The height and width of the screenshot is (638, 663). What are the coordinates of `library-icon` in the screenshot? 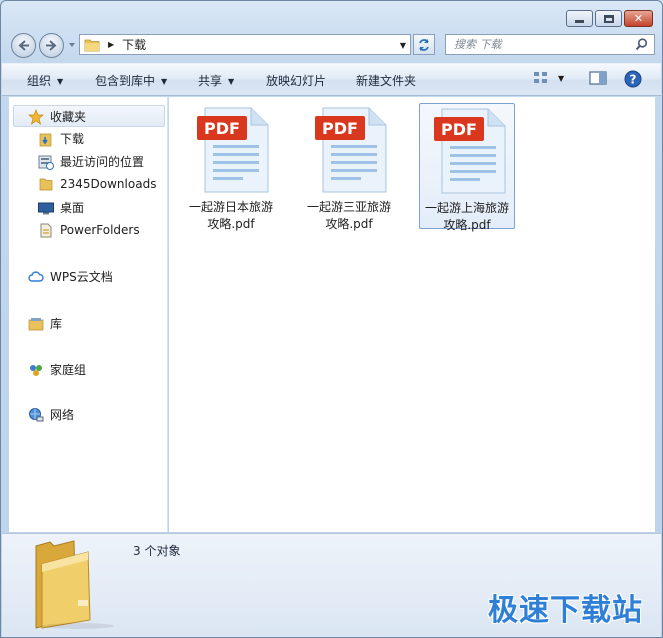 It's located at (36, 324).